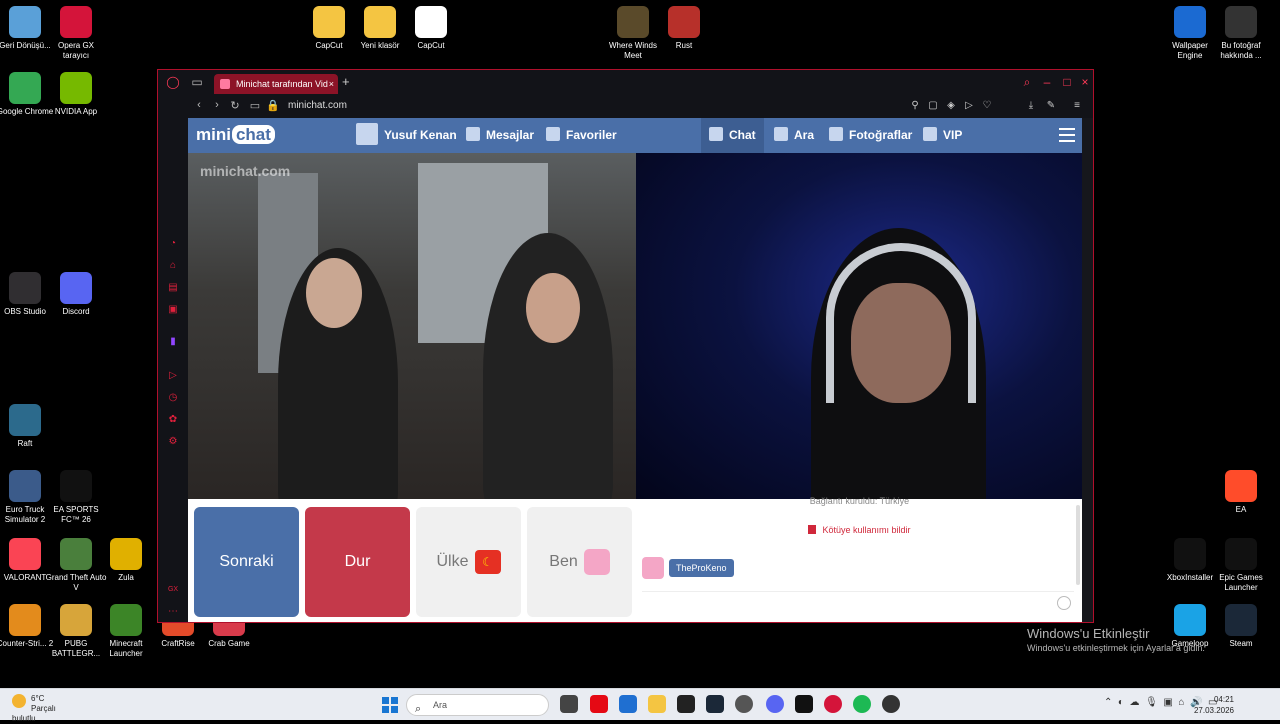  Describe the element at coordinates (28, 426) in the screenshot. I see `desktop-shortcut: Raft` at that location.